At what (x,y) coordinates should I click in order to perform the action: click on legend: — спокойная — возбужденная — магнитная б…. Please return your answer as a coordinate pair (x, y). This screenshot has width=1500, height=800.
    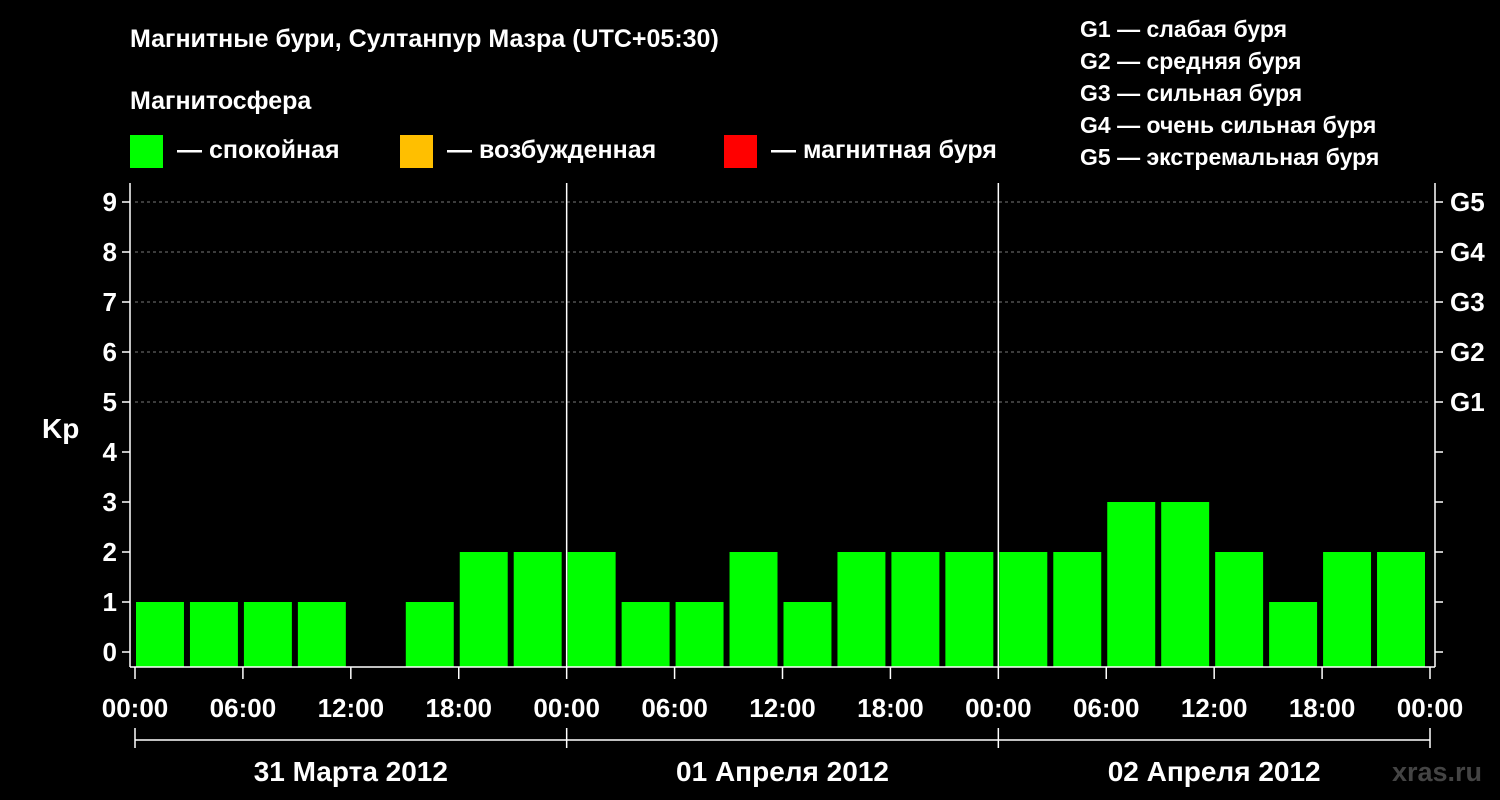
    Looking at the image, I should click on (563, 151).